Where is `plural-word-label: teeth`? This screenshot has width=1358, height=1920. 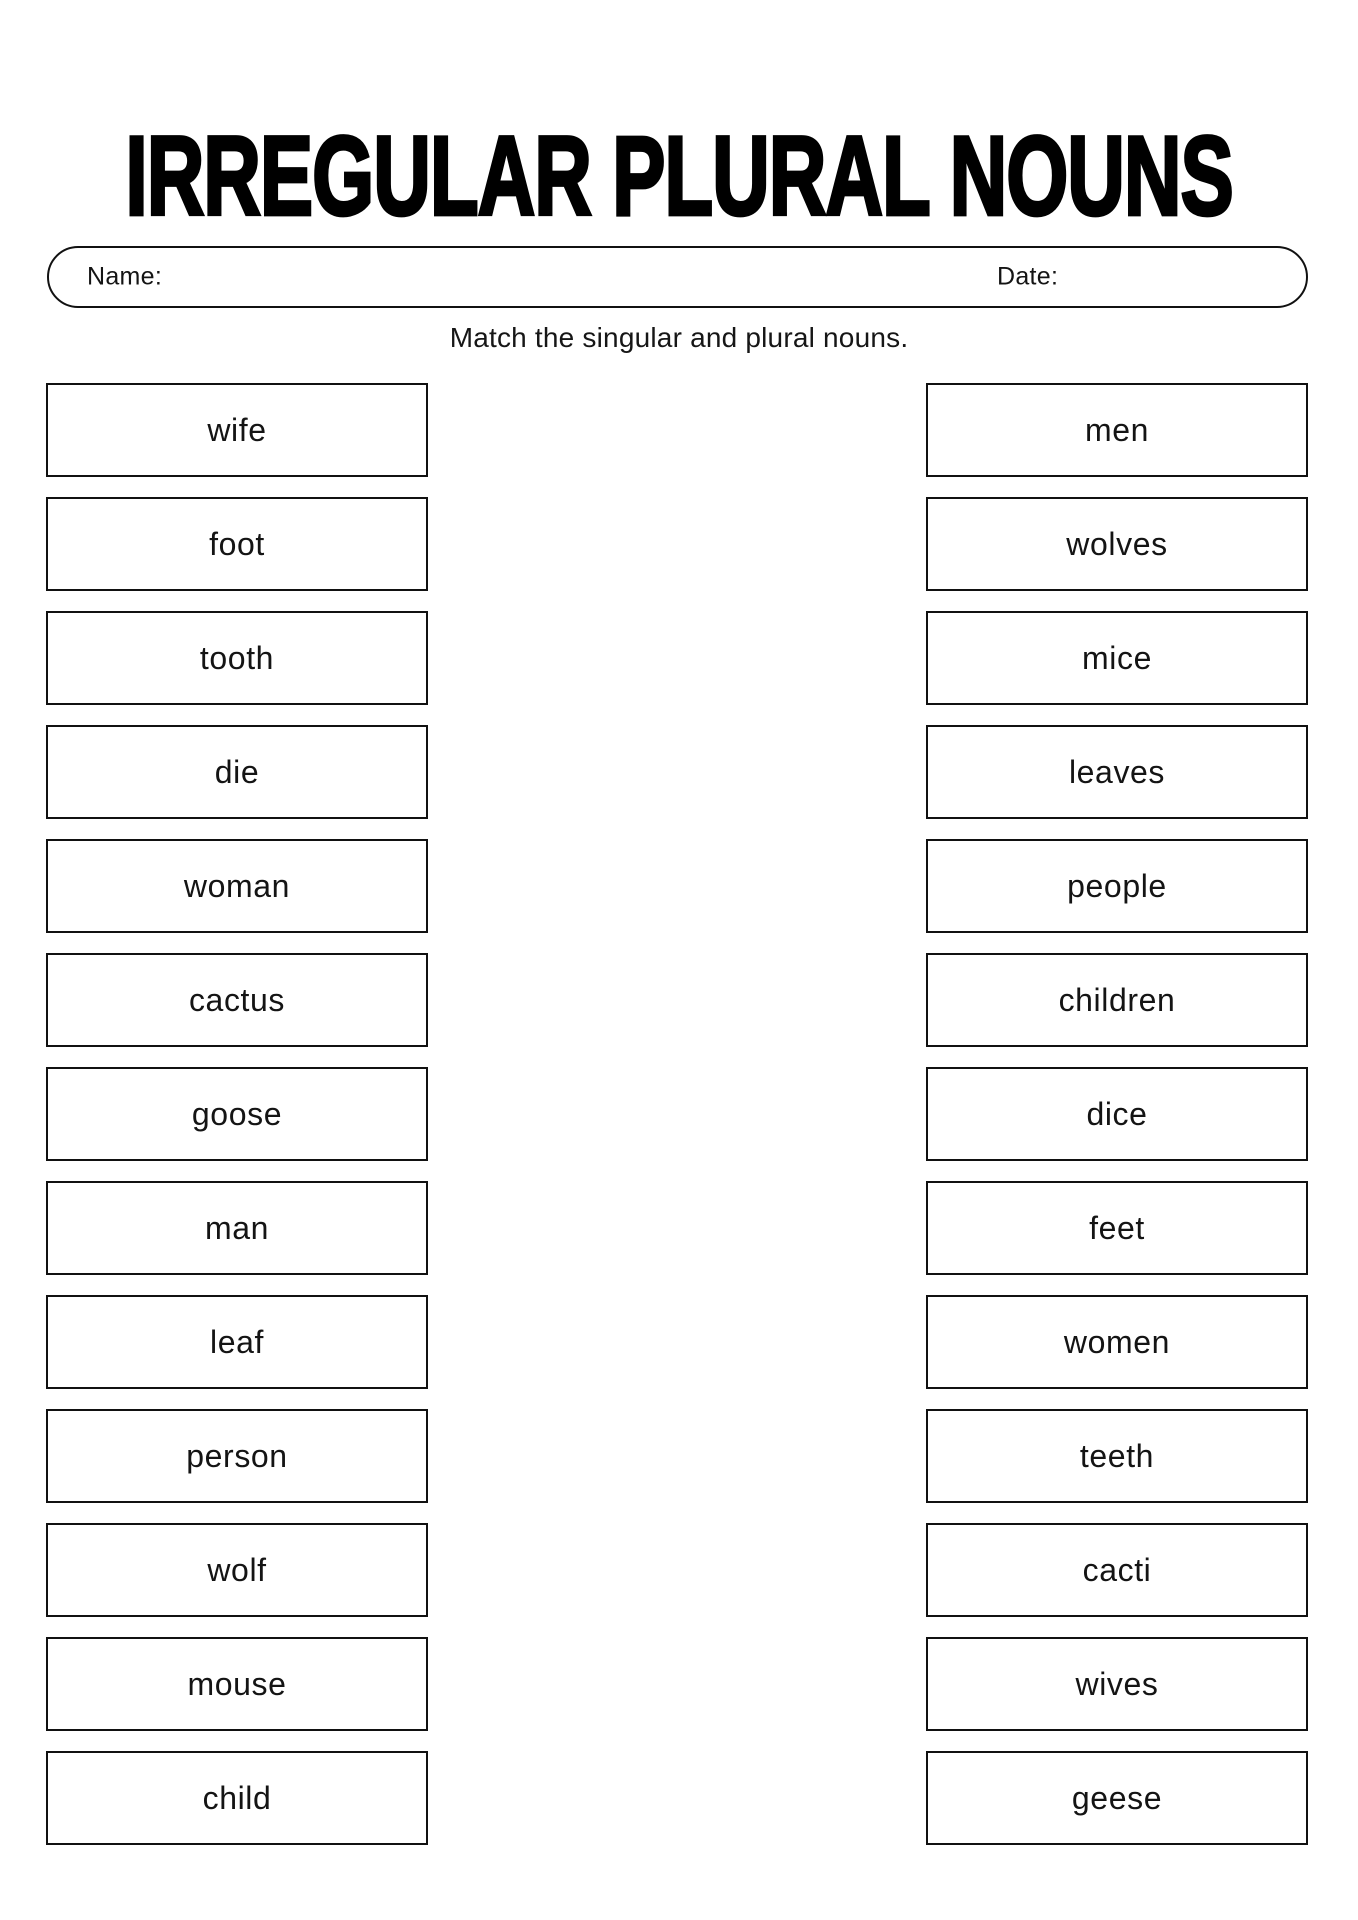 plural-word-label: teeth is located at coordinates (1117, 1456).